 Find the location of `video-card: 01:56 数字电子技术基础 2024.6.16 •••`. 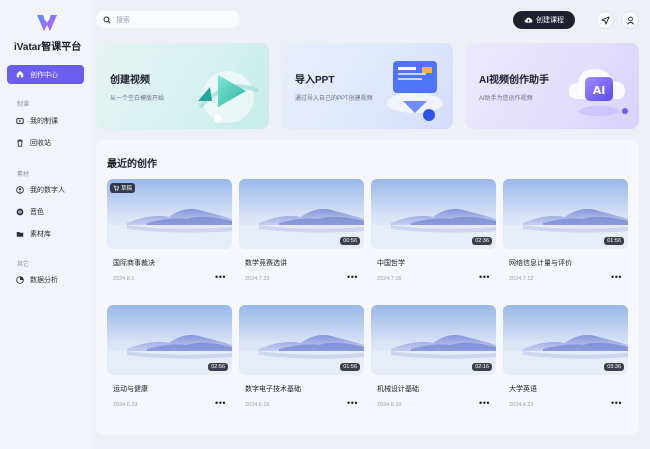

video-card: 01:56 数字电子技术基础 2024.6.16 ••• is located at coordinates (301, 363).